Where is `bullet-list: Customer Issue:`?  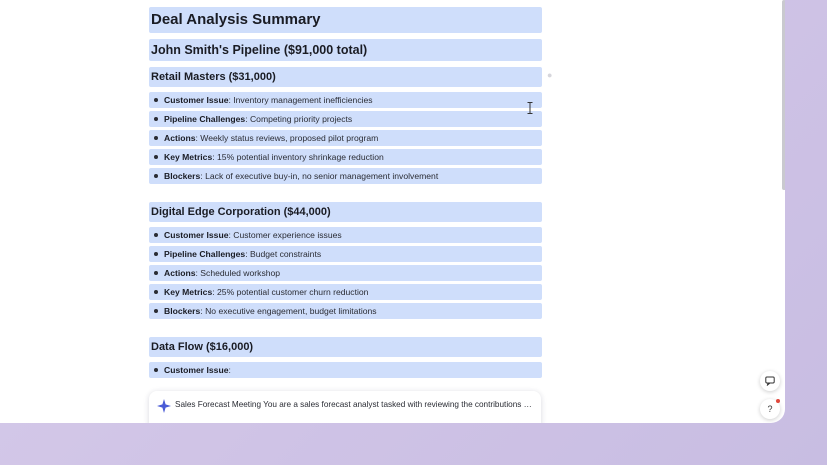
bullet-list: Customer Issue: is located at coordinates (345, 370).